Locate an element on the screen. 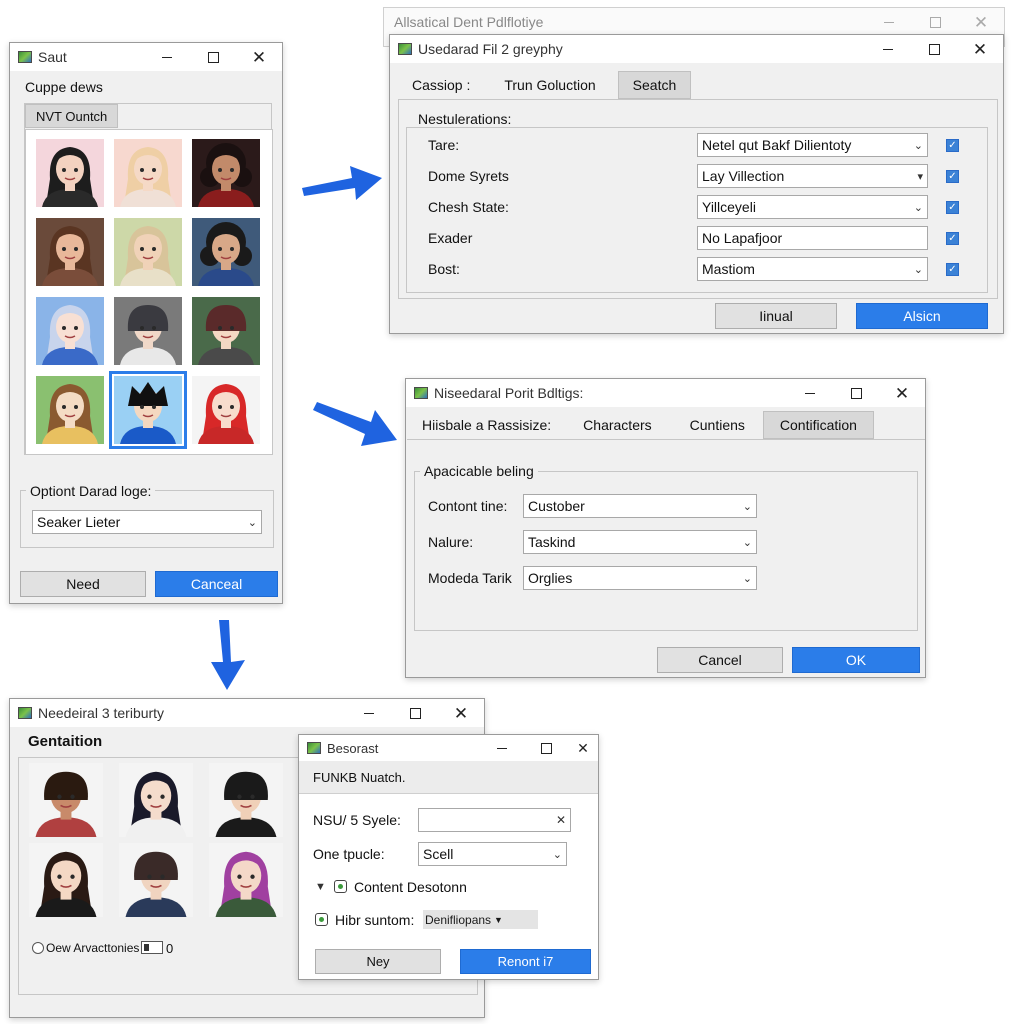 This screenshot has width=1024, height=1024. setting-value: Lay Villection is located at coordinates (743, 176).